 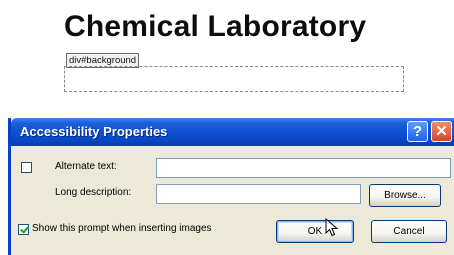 What do you see at coordinates (315, 231) in the screenshot?
I see `ok-button: OK` at bounding box center [315, 231].